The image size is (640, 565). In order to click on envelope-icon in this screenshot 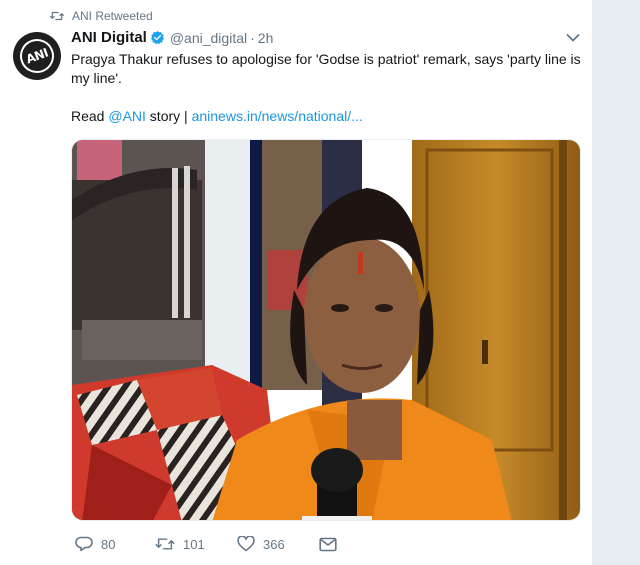, I will do `click(328, 544)`.